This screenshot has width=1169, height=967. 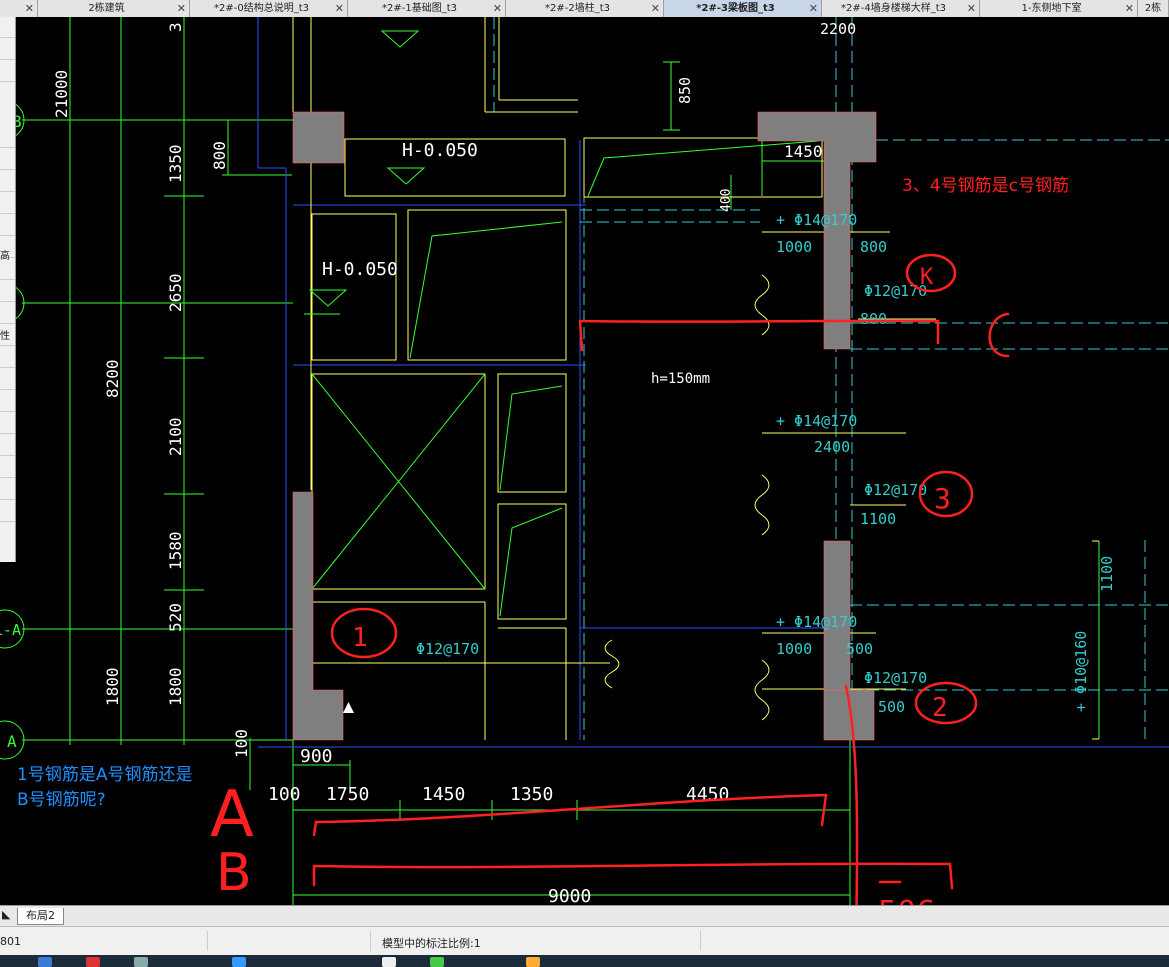 What do you see at coordinates (584, 915) in the screenshot?
I see `layout-tab-bar: ◣ 布局2` at bounding box center [584, 915].